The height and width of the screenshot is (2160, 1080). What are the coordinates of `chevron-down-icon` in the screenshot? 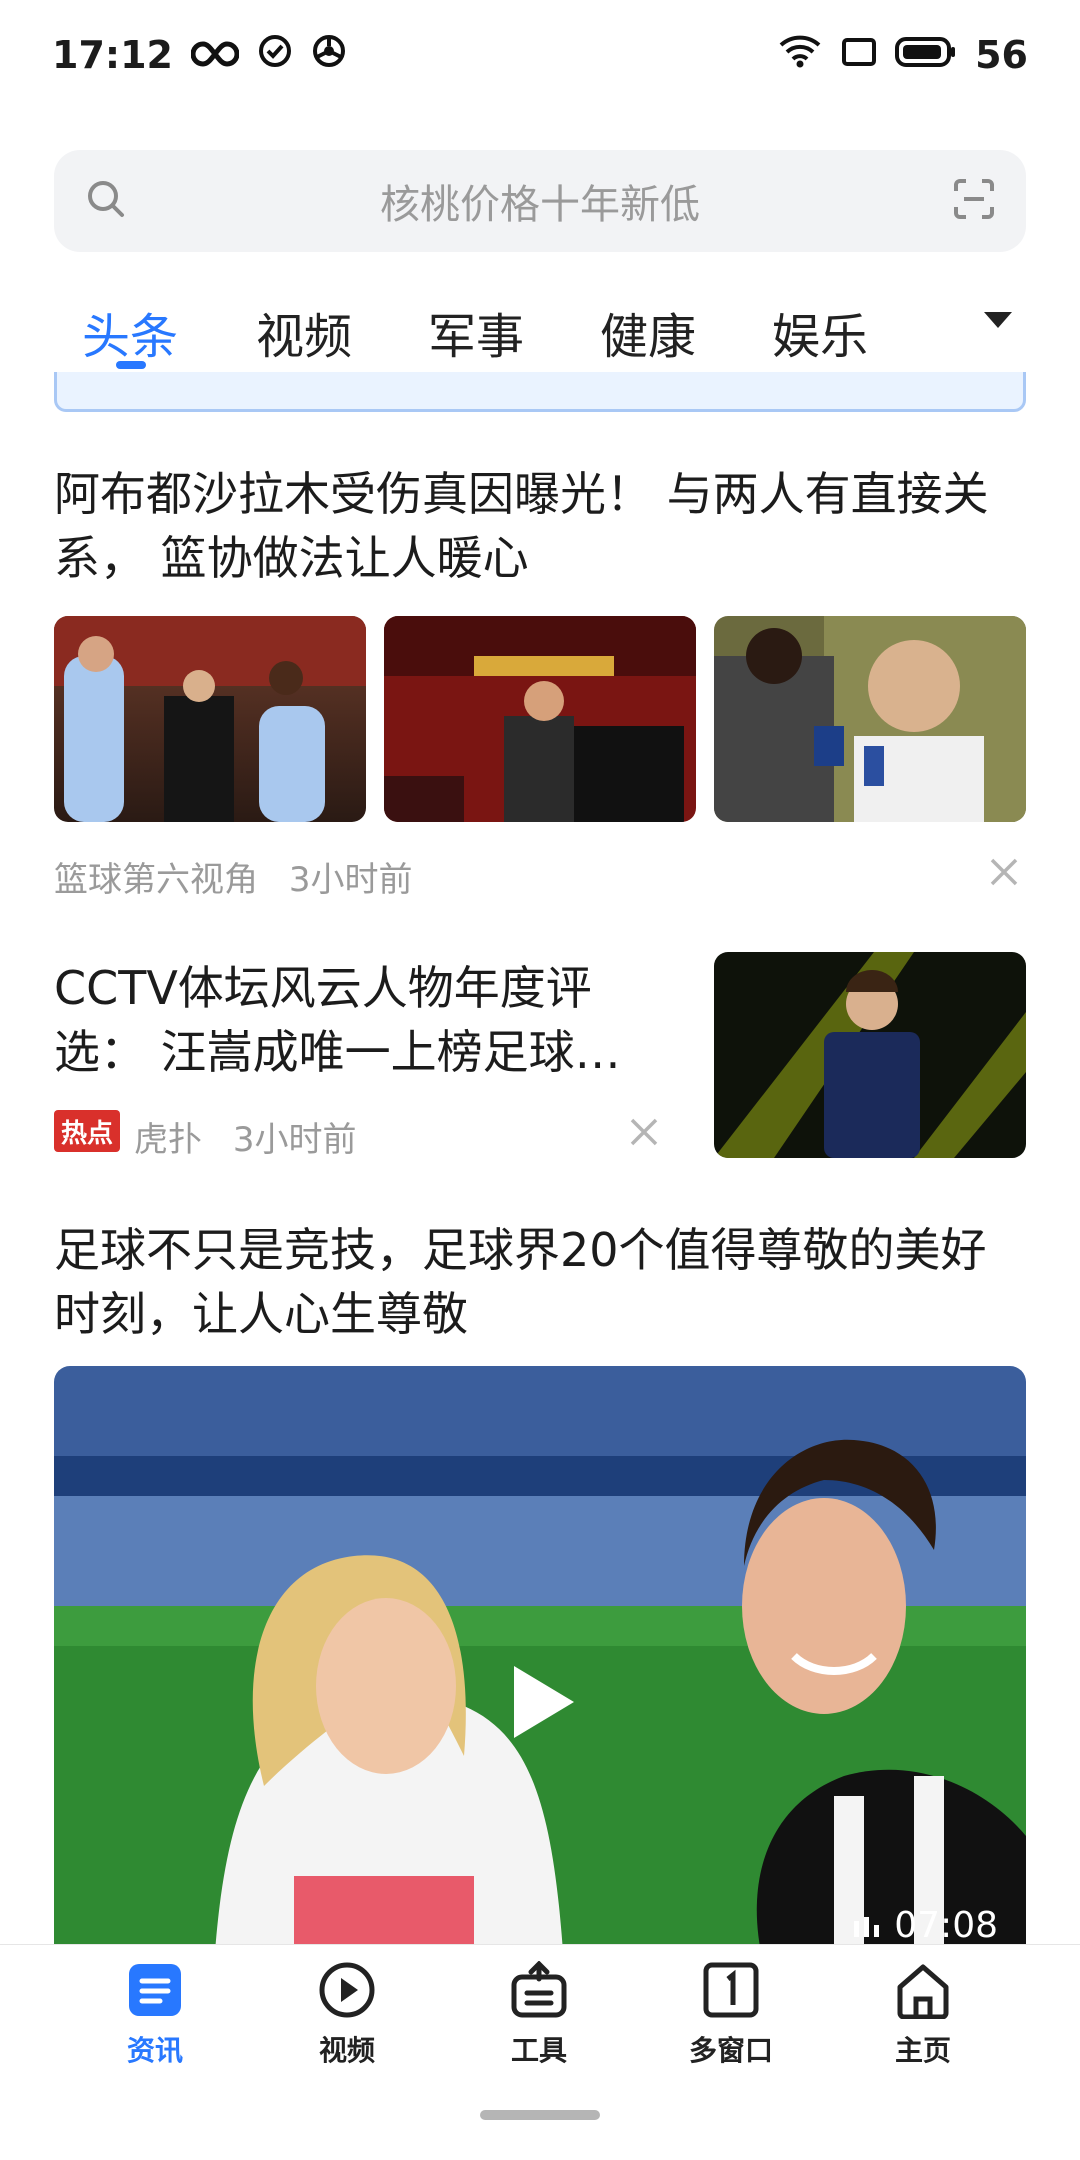 It's located at (998, 322).